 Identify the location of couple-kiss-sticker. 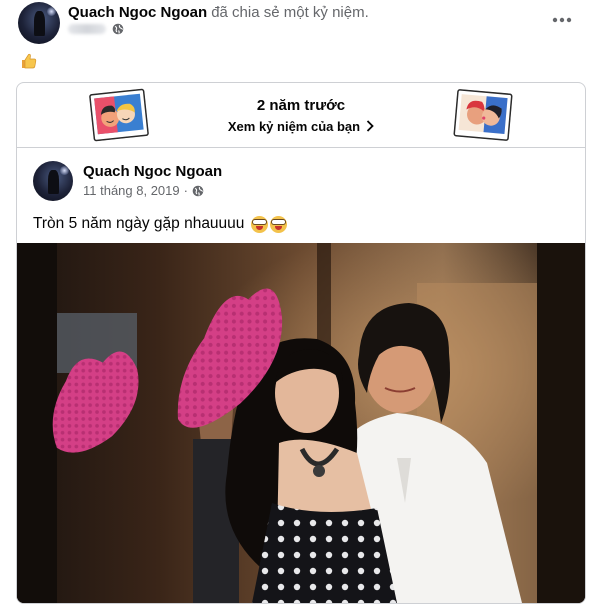
(483, 115).